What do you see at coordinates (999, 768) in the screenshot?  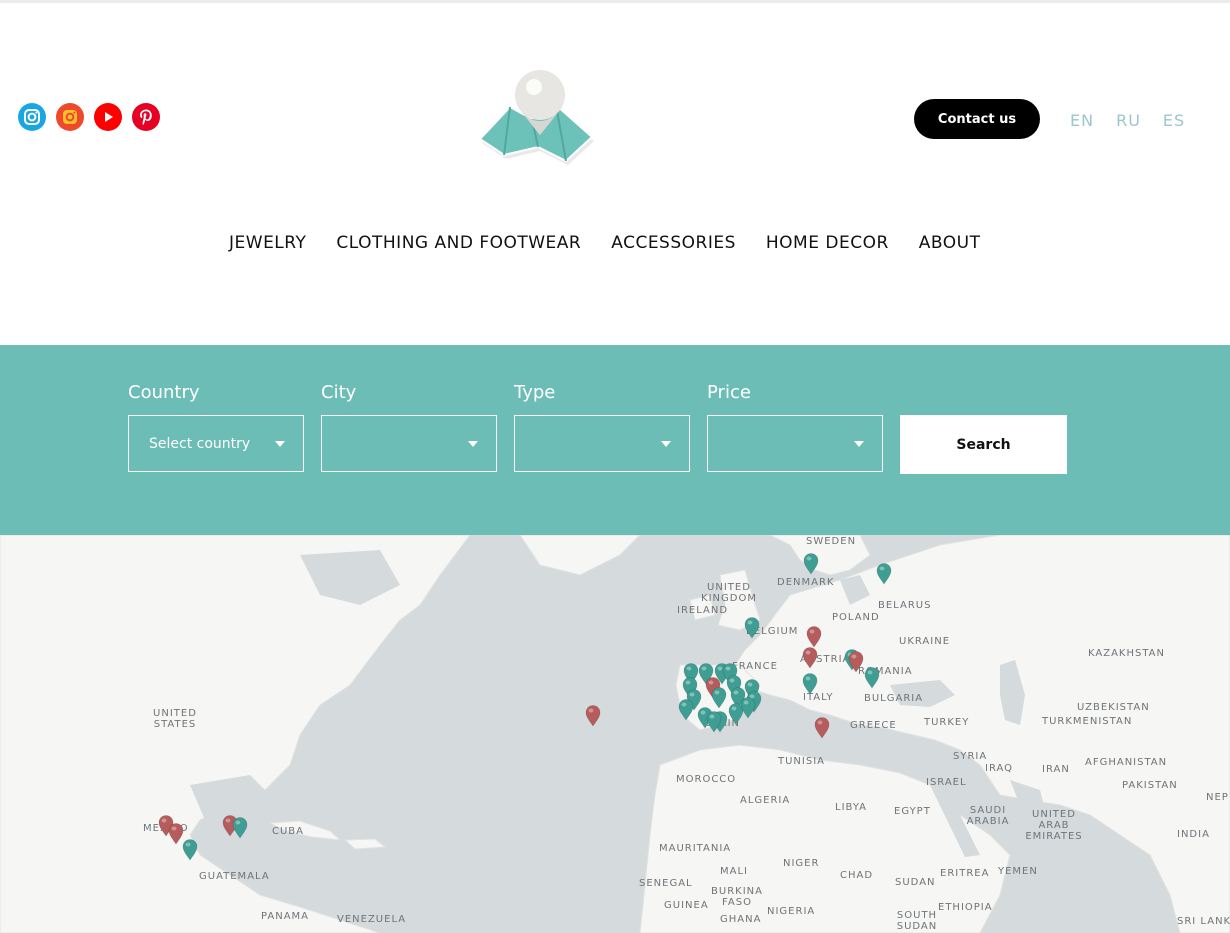 I see `map-label: IRAQ` at bounding box center [999, 768].